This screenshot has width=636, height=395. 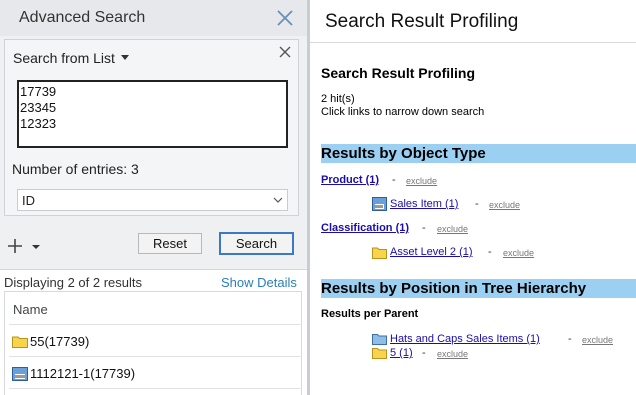 I want to click on section-title: Results by Object Type, so click(x=403, y=153).